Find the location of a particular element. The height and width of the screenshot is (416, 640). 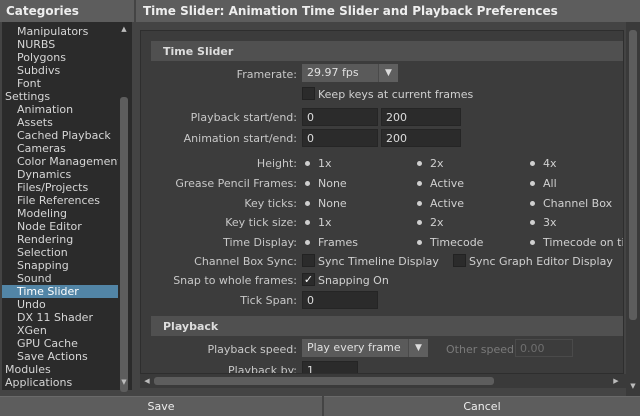

snapping-checkbox: ✓ is located at coordinates (308, 279).